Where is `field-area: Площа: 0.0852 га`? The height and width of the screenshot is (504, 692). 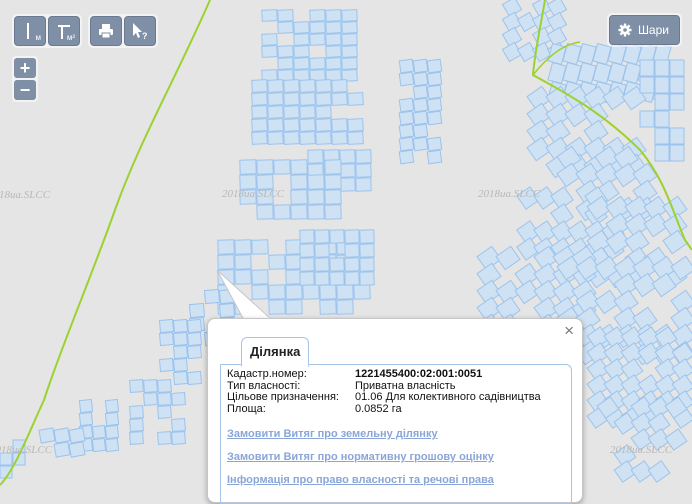
field-area: Площа: 0.0852 га is located at coordinates (396, 409).